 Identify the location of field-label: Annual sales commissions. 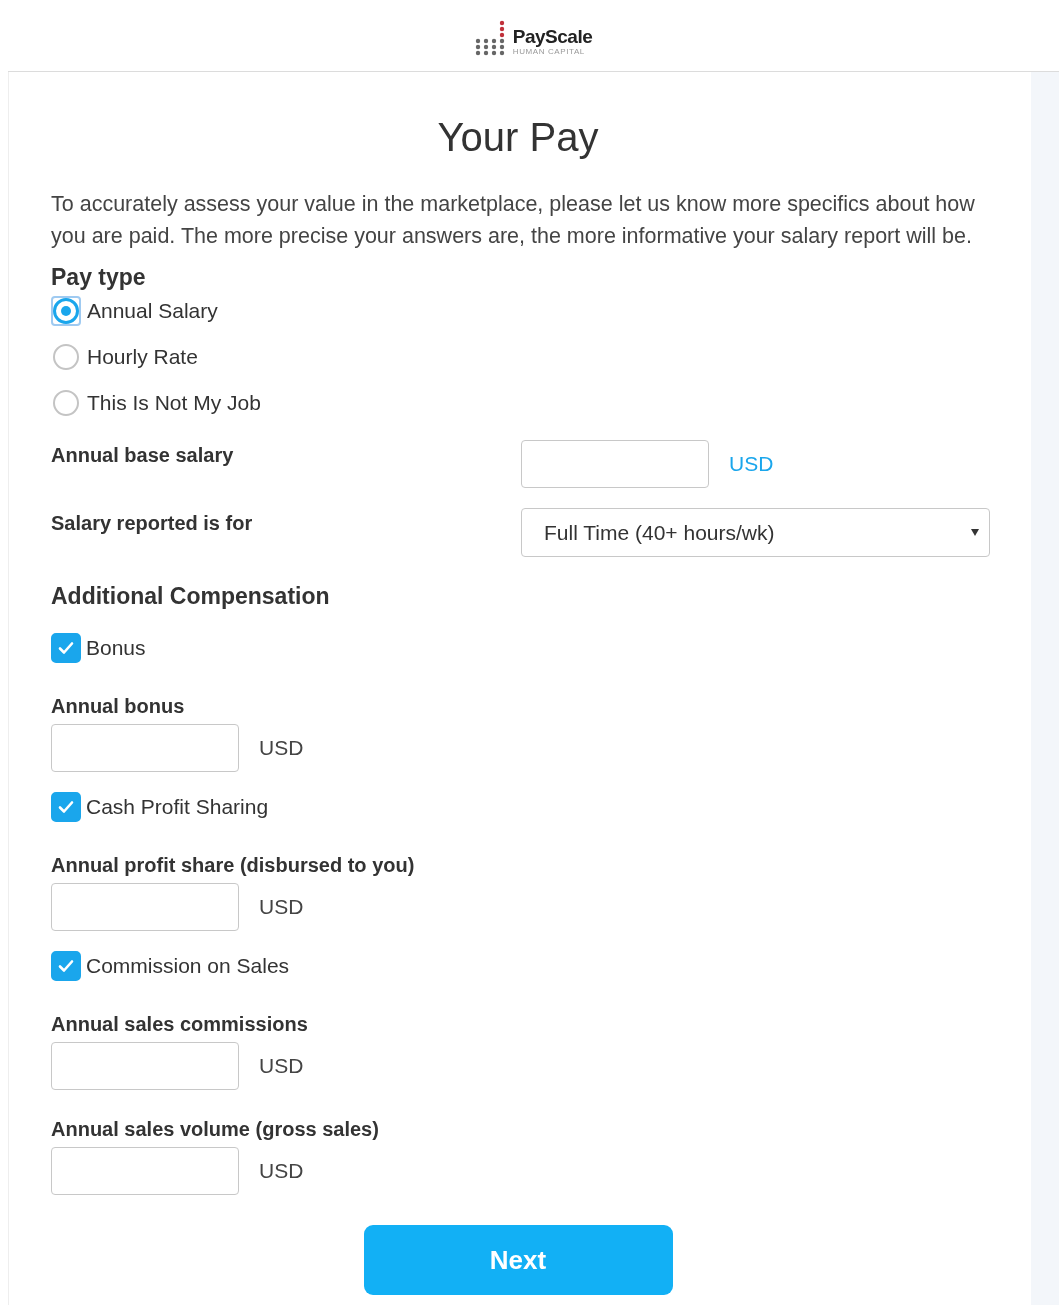
(180, 1024).